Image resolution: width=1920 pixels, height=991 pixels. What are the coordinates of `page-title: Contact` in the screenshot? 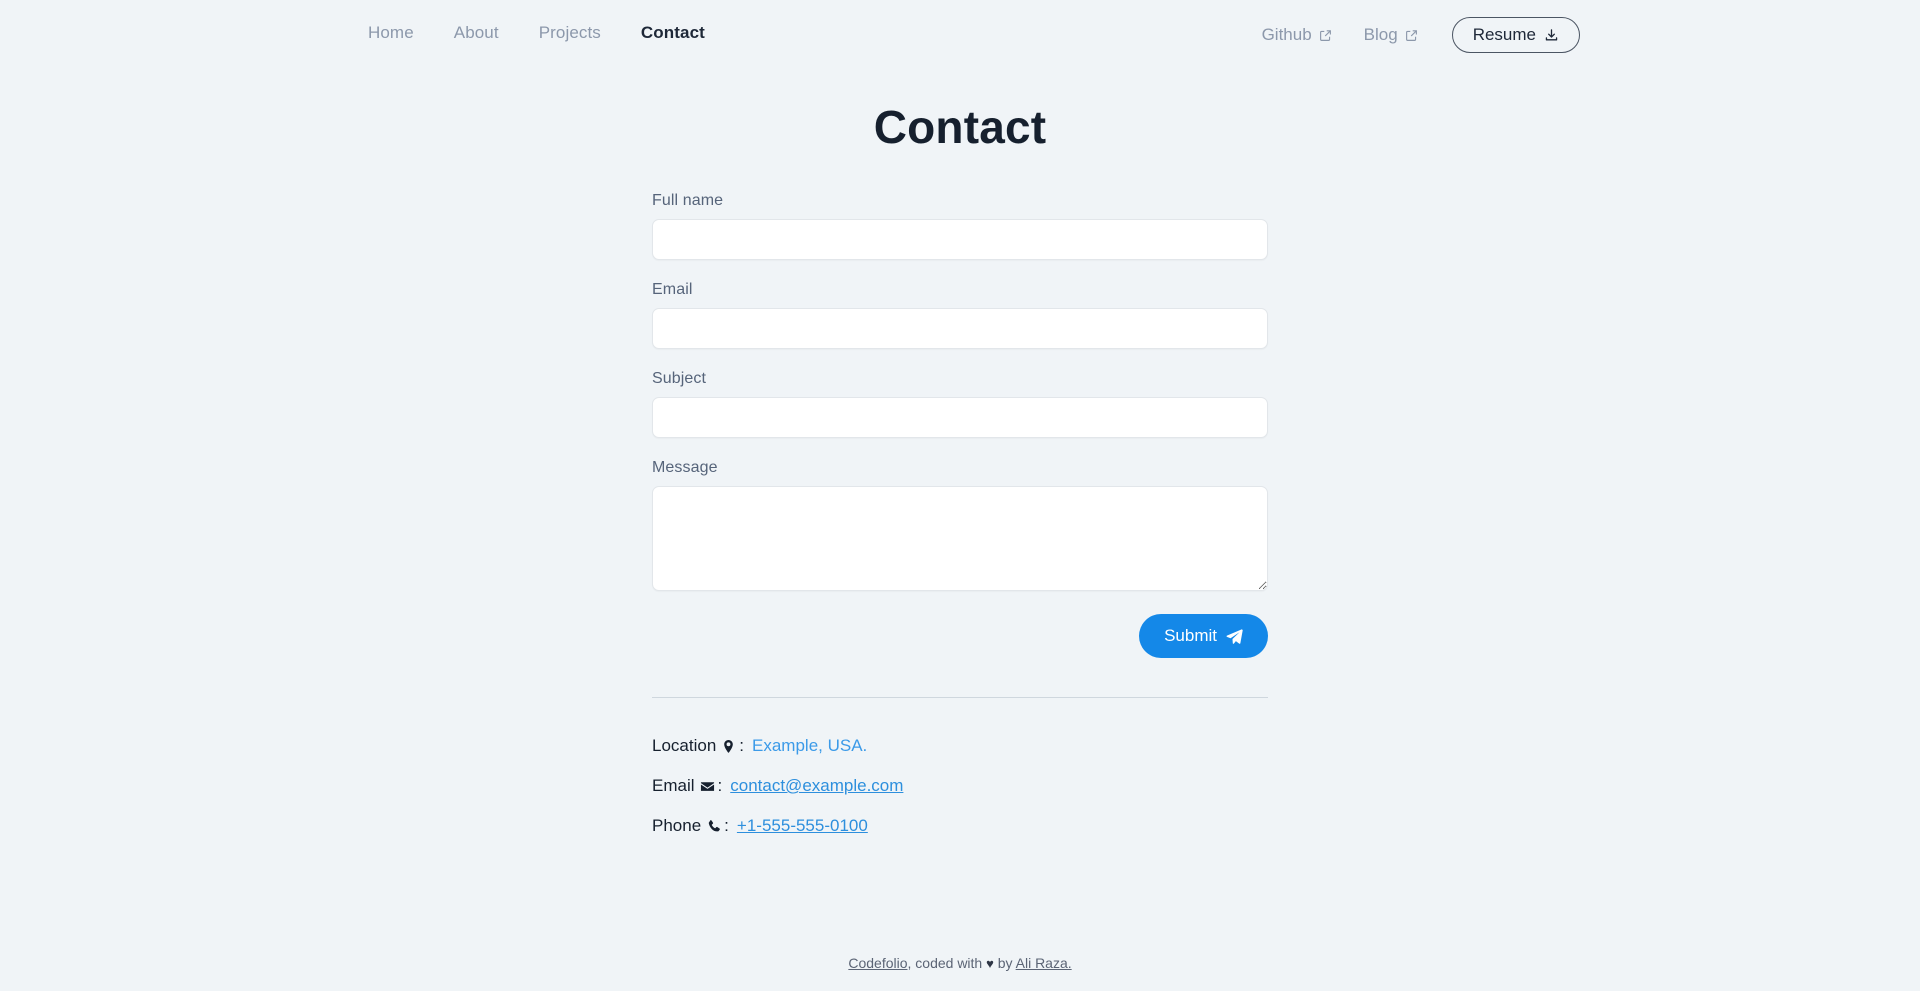 It's located at (960, 127).